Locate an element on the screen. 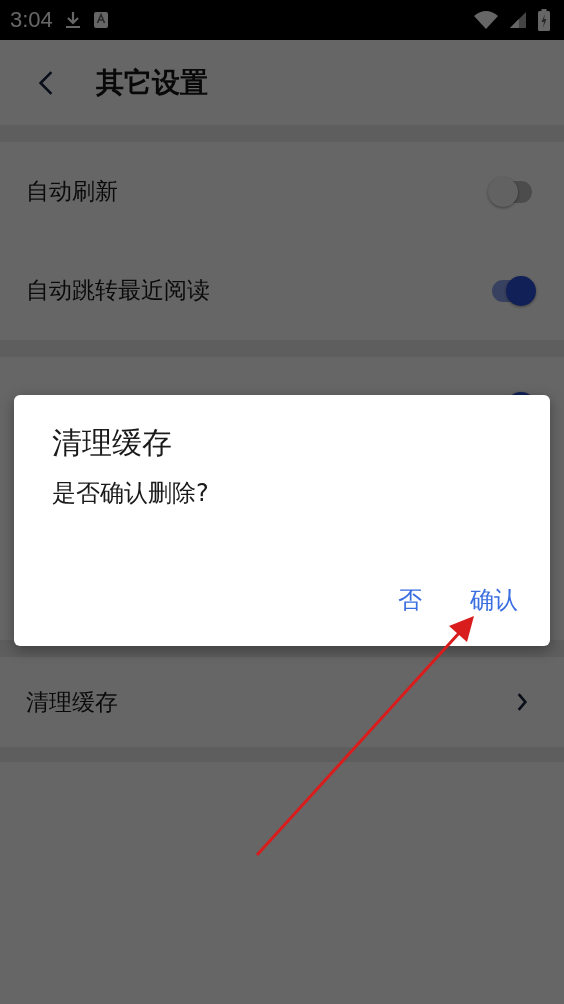  row-label: 自动刷新 is located at coordinates (72, 191).